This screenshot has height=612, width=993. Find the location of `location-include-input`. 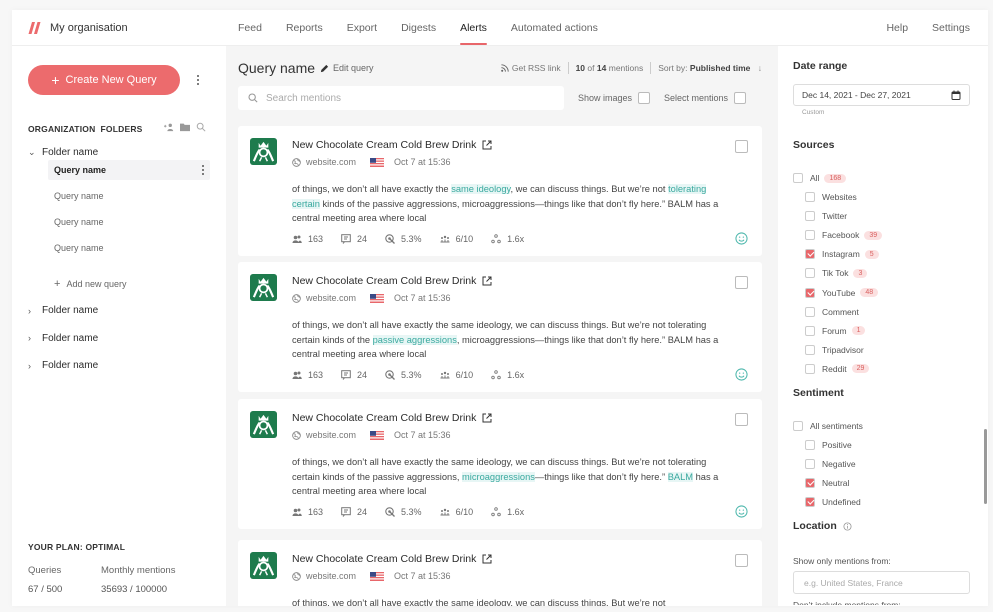

location-include-input is located at coordinates (881, 582).